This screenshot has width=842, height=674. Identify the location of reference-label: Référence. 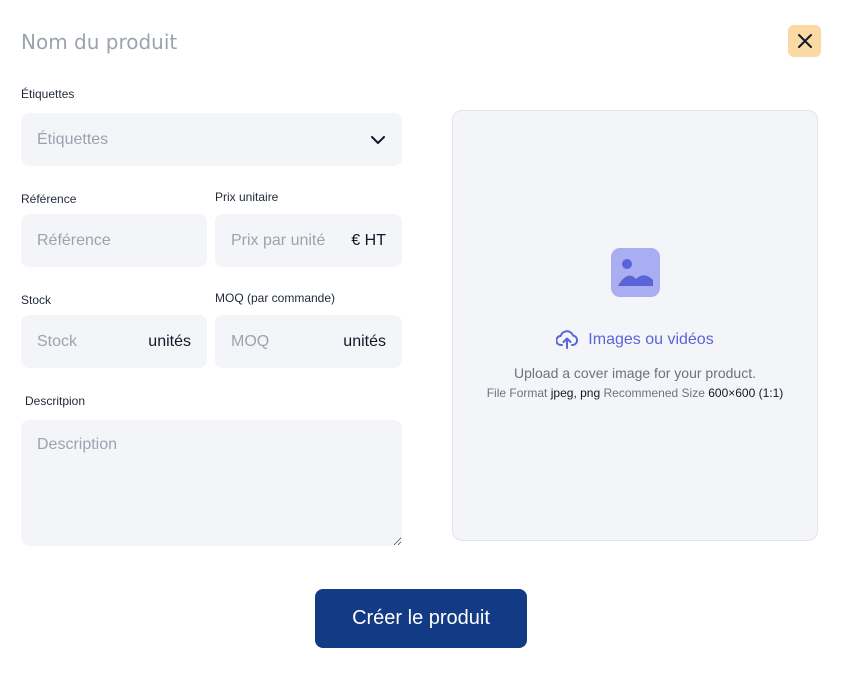
(49, 199).